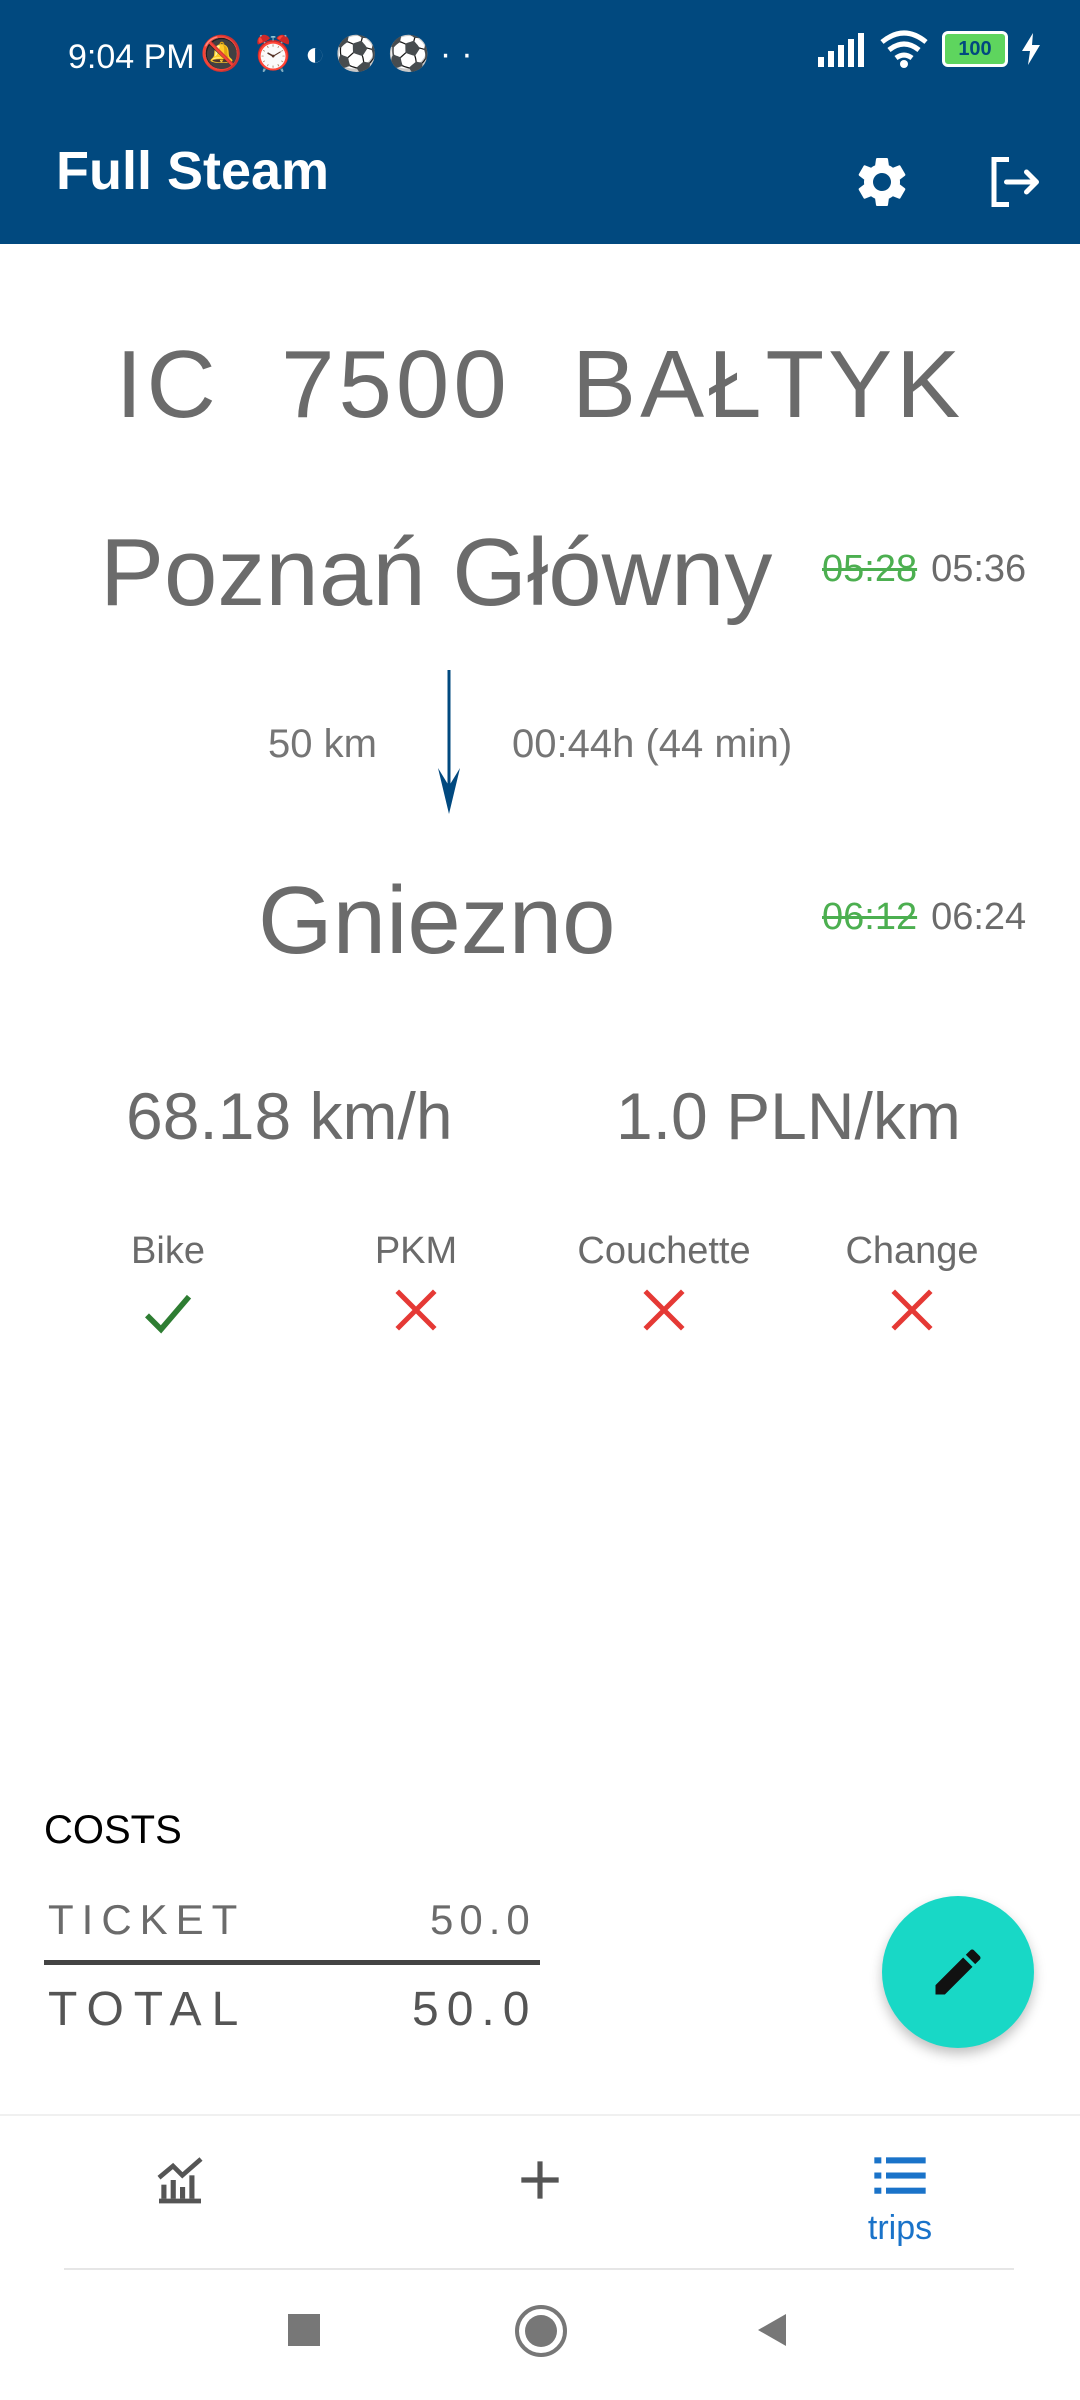  I want to click on triangle-back-icon, so click(772, 2330).